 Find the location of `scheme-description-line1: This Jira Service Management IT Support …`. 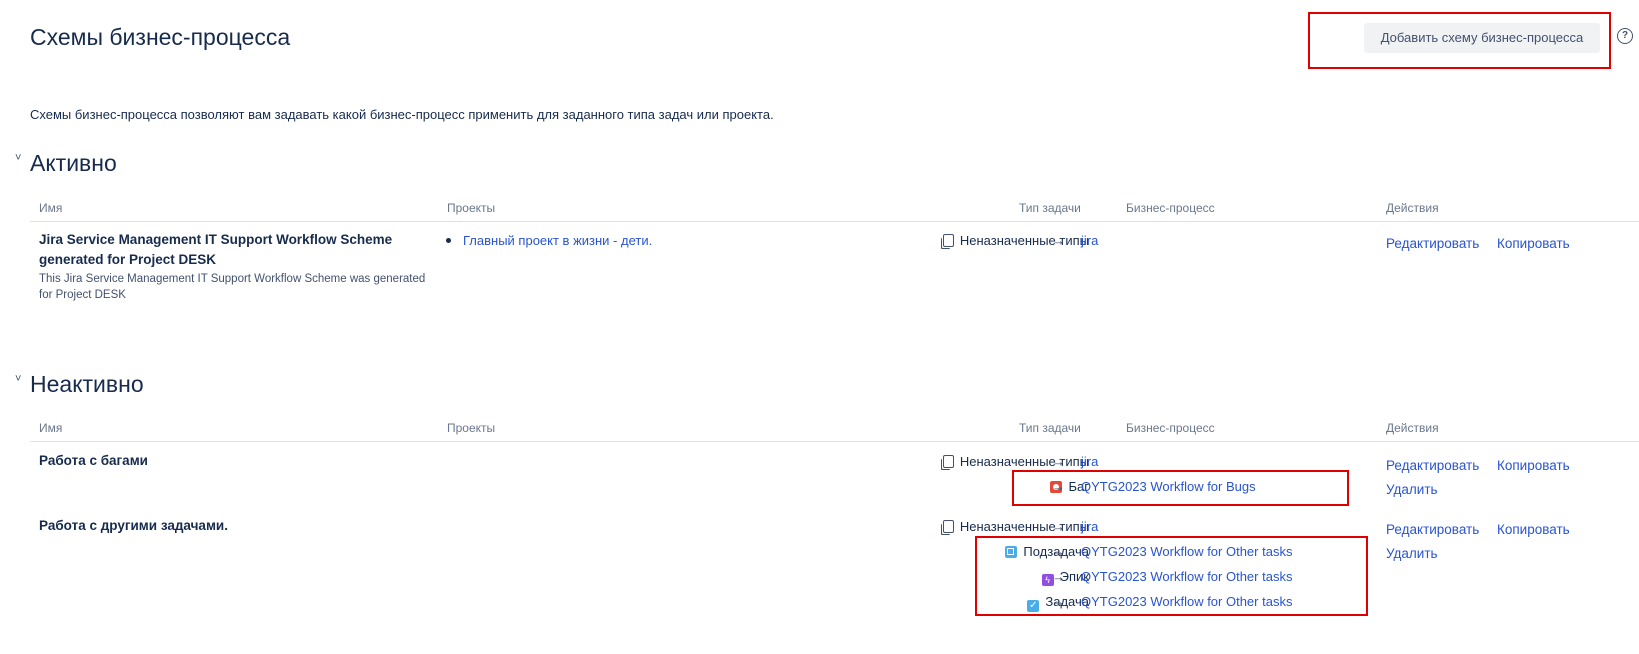

scheme-description-line1: This Jira Service Management IT Support … is located at coordinates (232, 279).